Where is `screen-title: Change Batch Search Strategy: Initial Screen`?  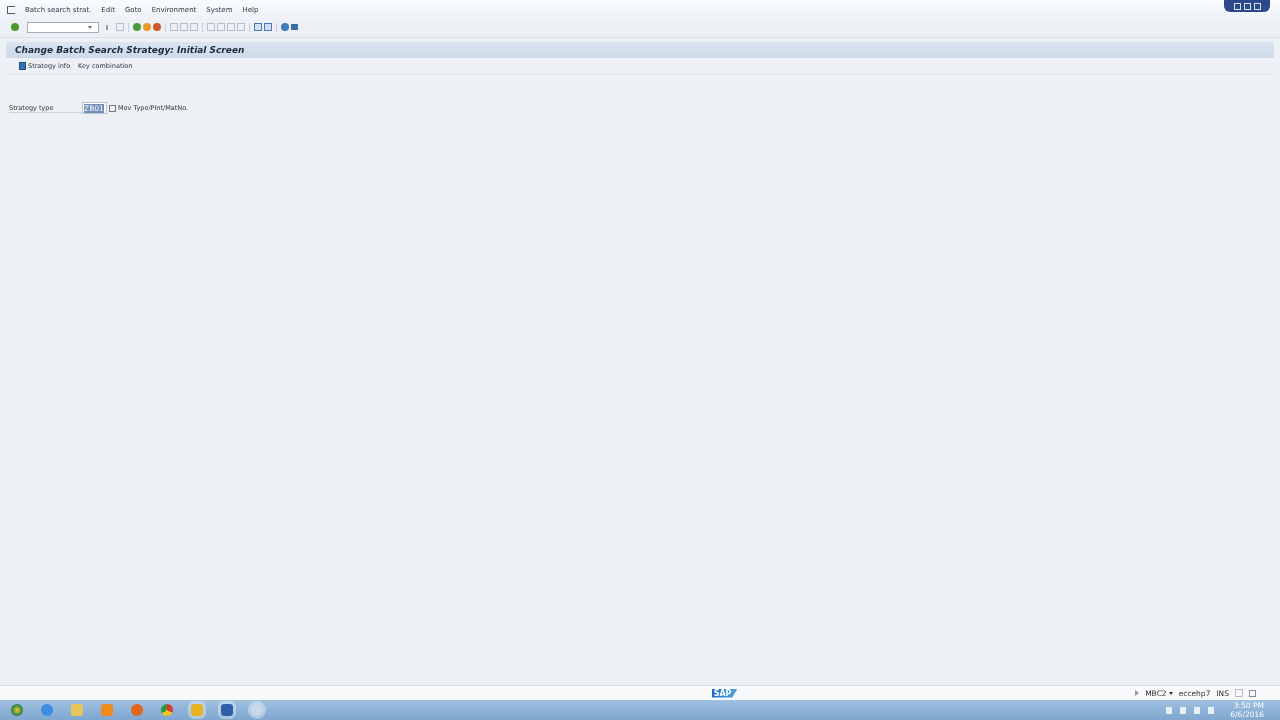 screen-title: Change Batch Search Strategy: Initial Screen is located at coordinates (130, 50).